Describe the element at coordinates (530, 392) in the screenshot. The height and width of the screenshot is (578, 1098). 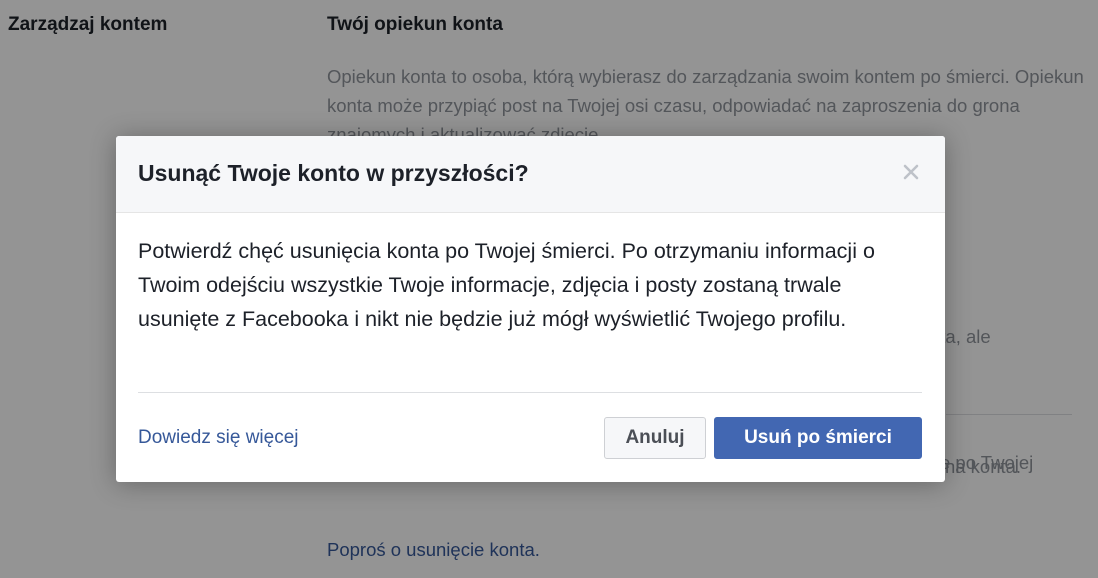
I see `dialog-divider` at that location.